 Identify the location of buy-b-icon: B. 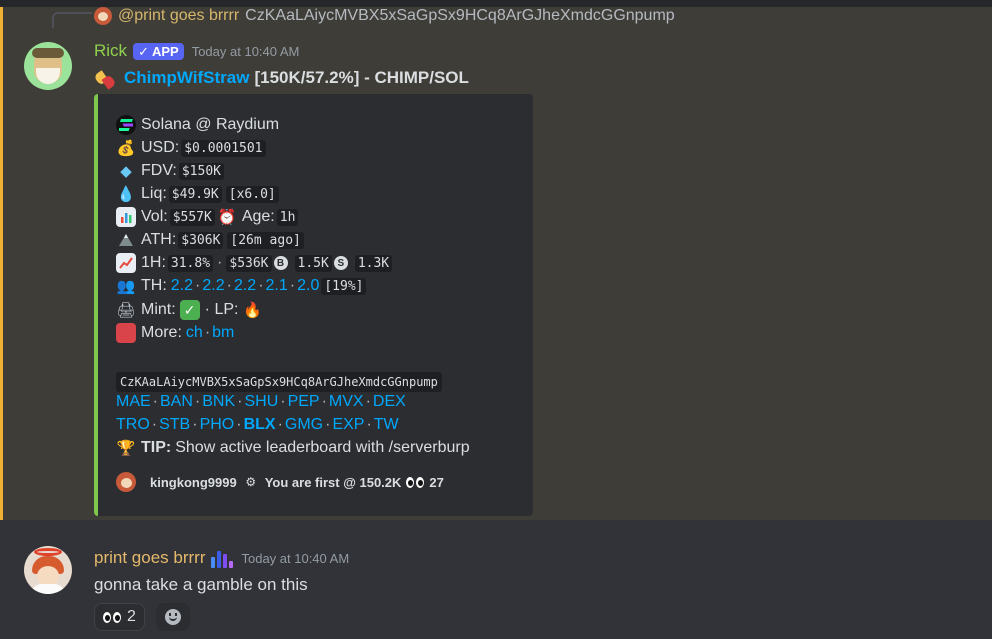
(280, 263).